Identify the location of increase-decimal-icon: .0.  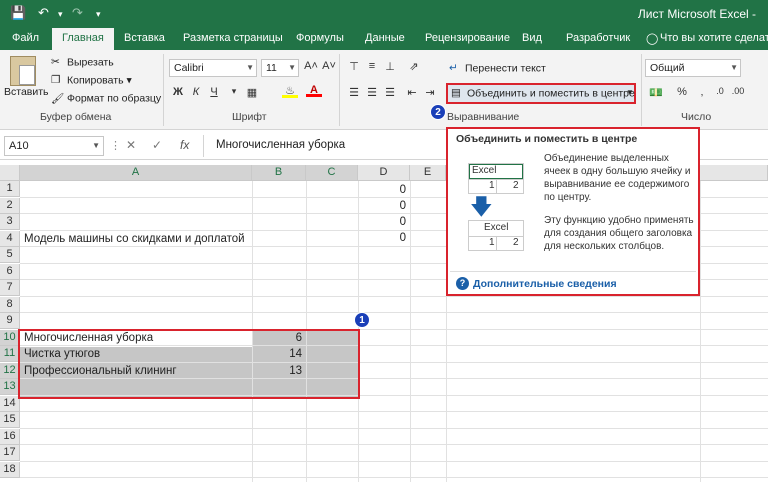
(720, 91).